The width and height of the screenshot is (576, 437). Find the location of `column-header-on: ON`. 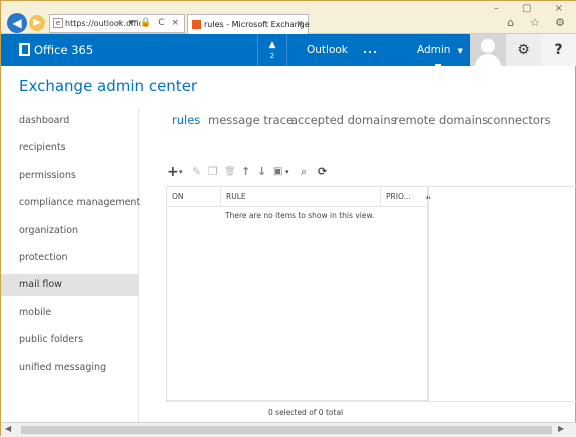

column-header-on: ON is located at coordinates (194, 197).